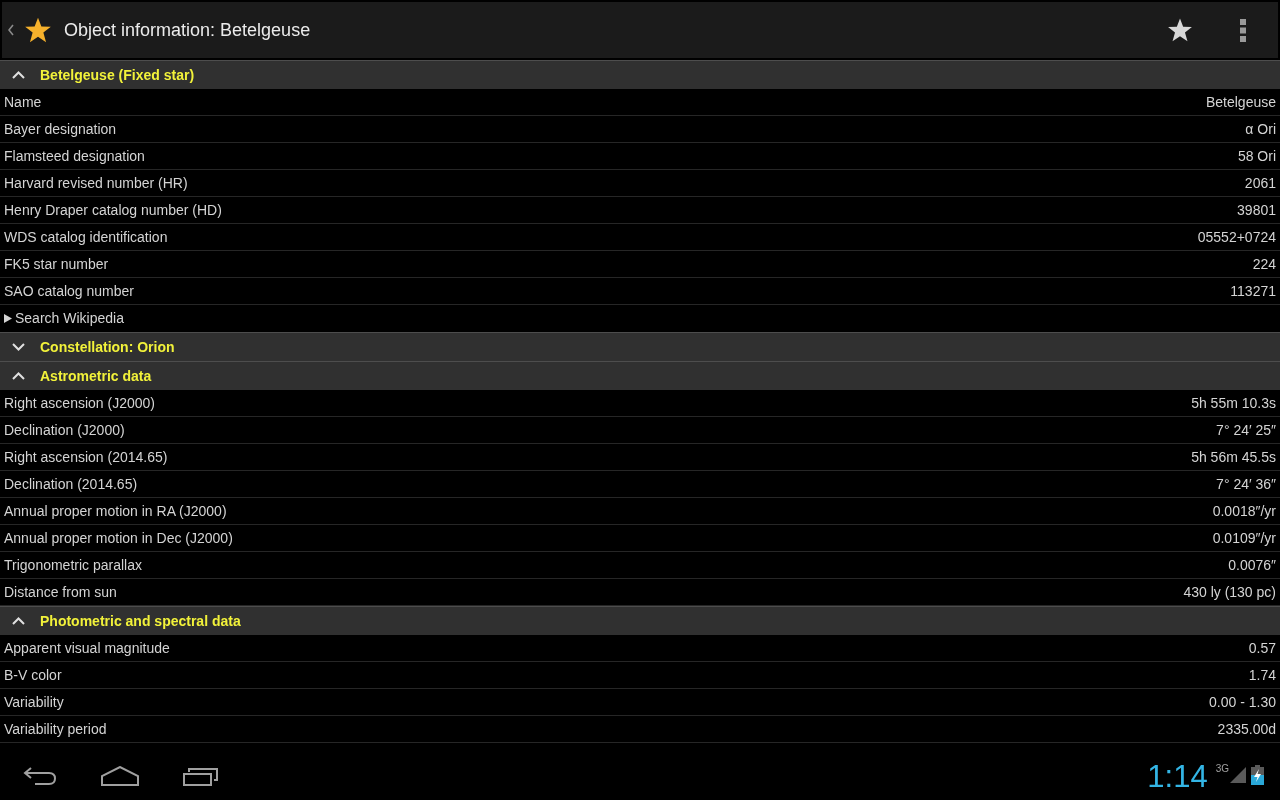  What do you see at coordinates (640, 74) in the screenshot?
I see `section-header: Betelgeuse (Fixed star)` at bounding box center [640, 74].